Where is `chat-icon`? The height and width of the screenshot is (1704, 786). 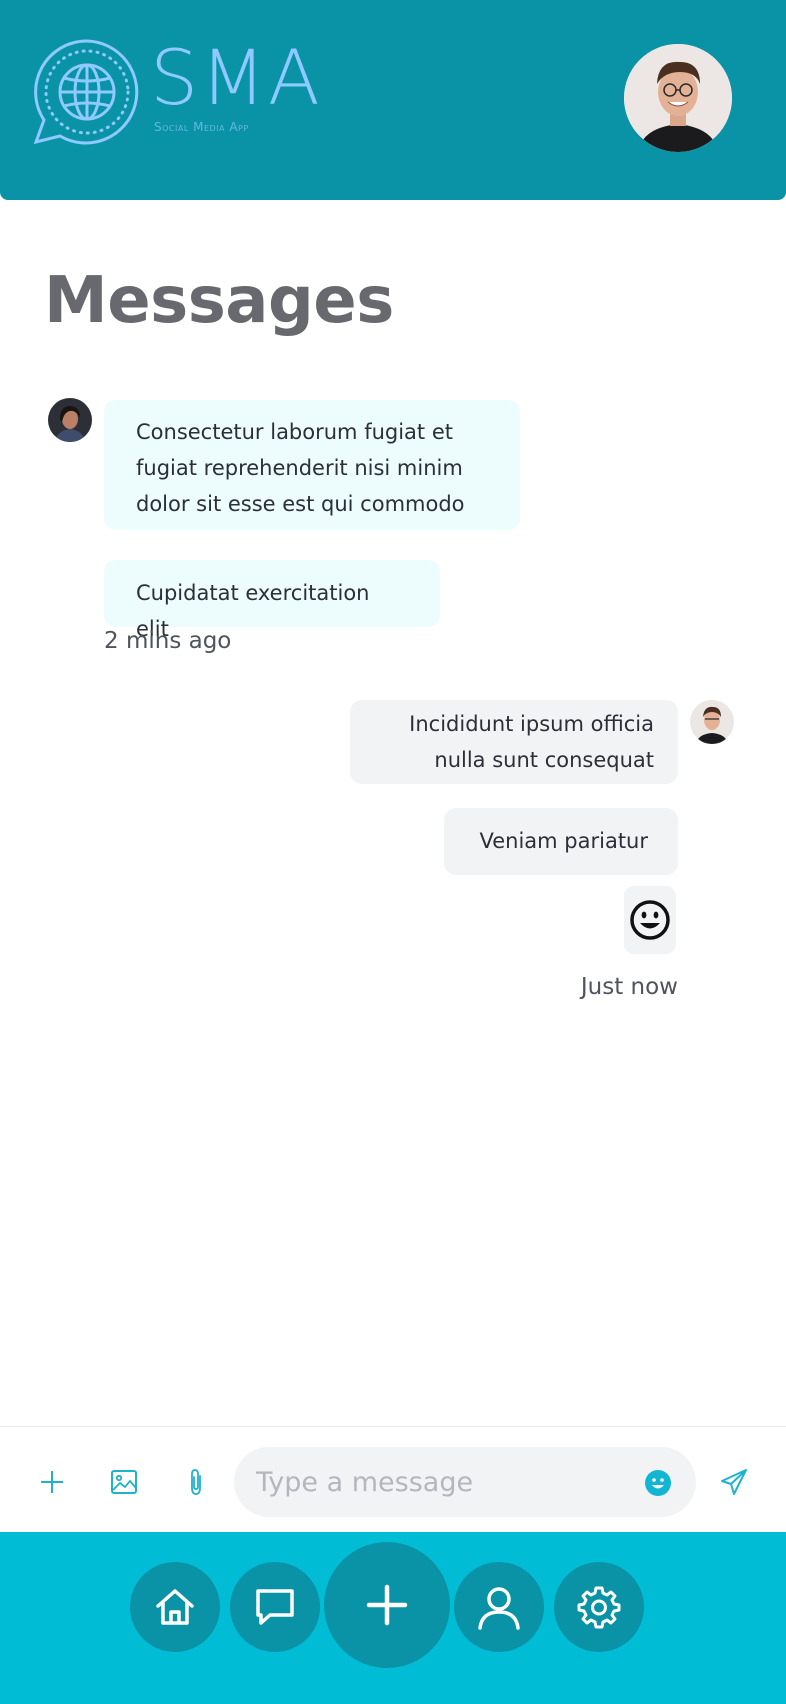
chat-icon is located at coordinates (275, 1607).